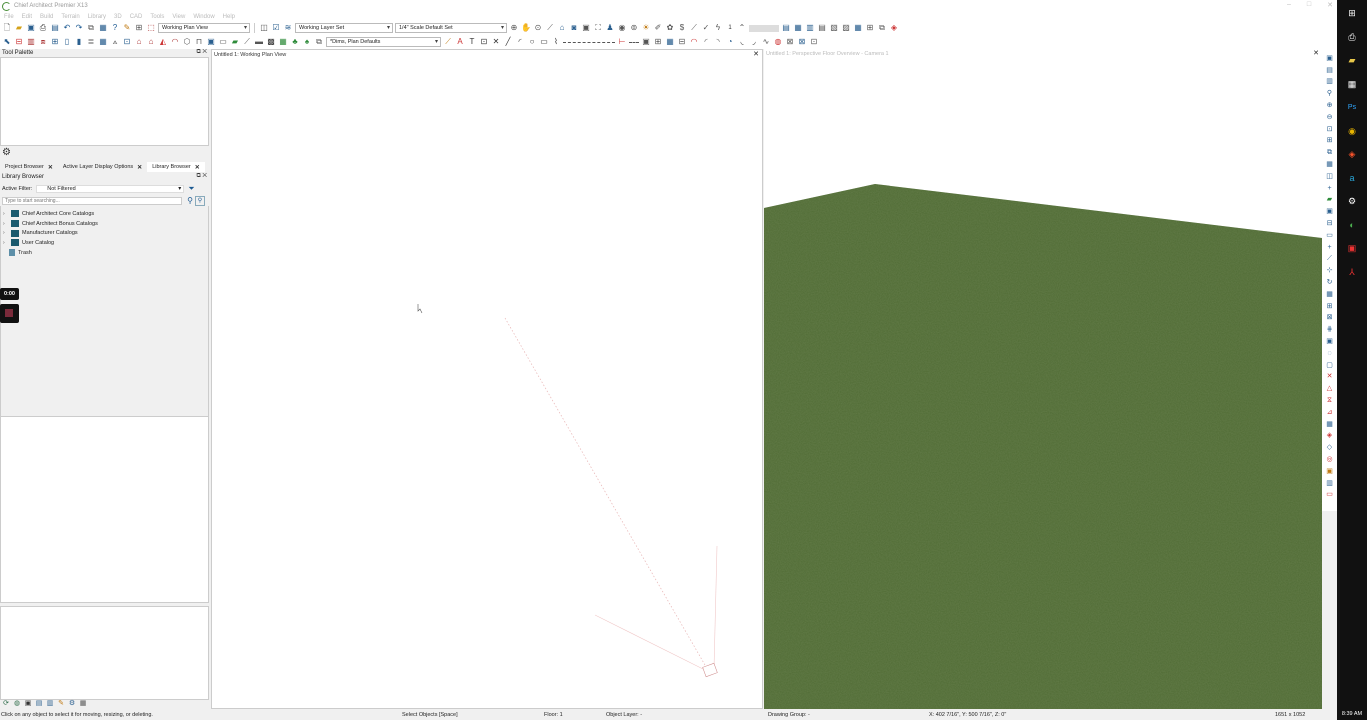  What do you see at coordinates (187, 42) in the screenshot?
I see `cube-icon: ⬡` at bounding box center [187, 42].